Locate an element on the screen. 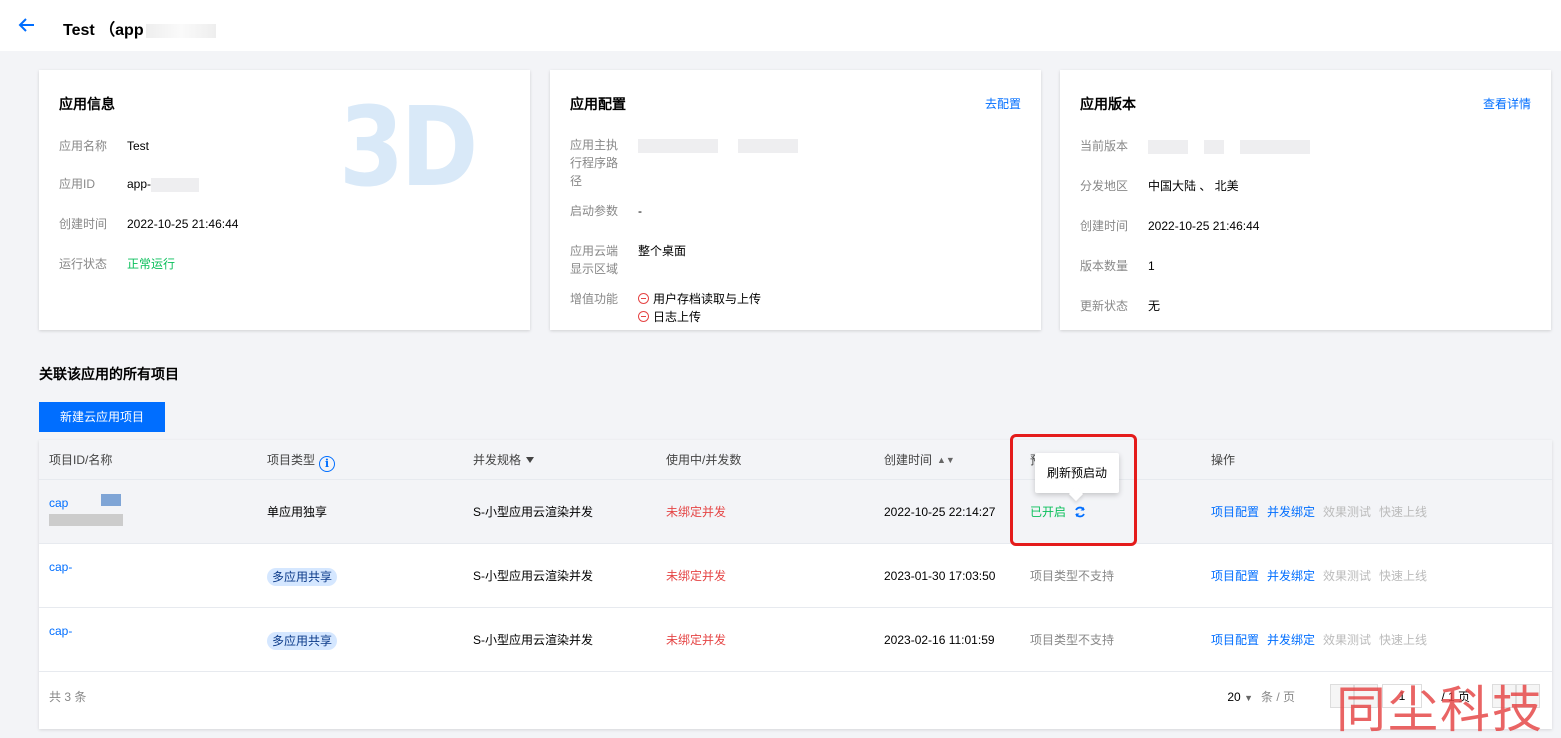 The image size is (1561, 738). col-created: 创建时间 ▲▼ is located at coordinates (919, 460).